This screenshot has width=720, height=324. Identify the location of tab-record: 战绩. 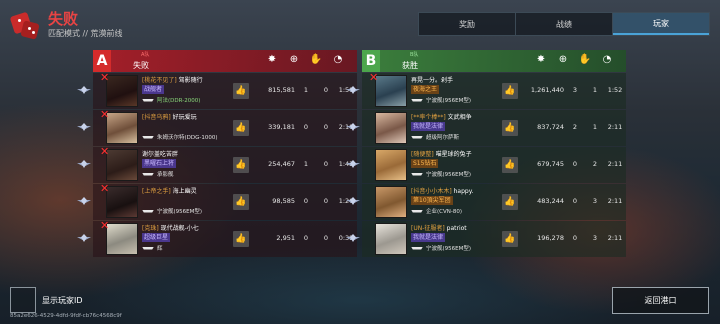
(564, 24).